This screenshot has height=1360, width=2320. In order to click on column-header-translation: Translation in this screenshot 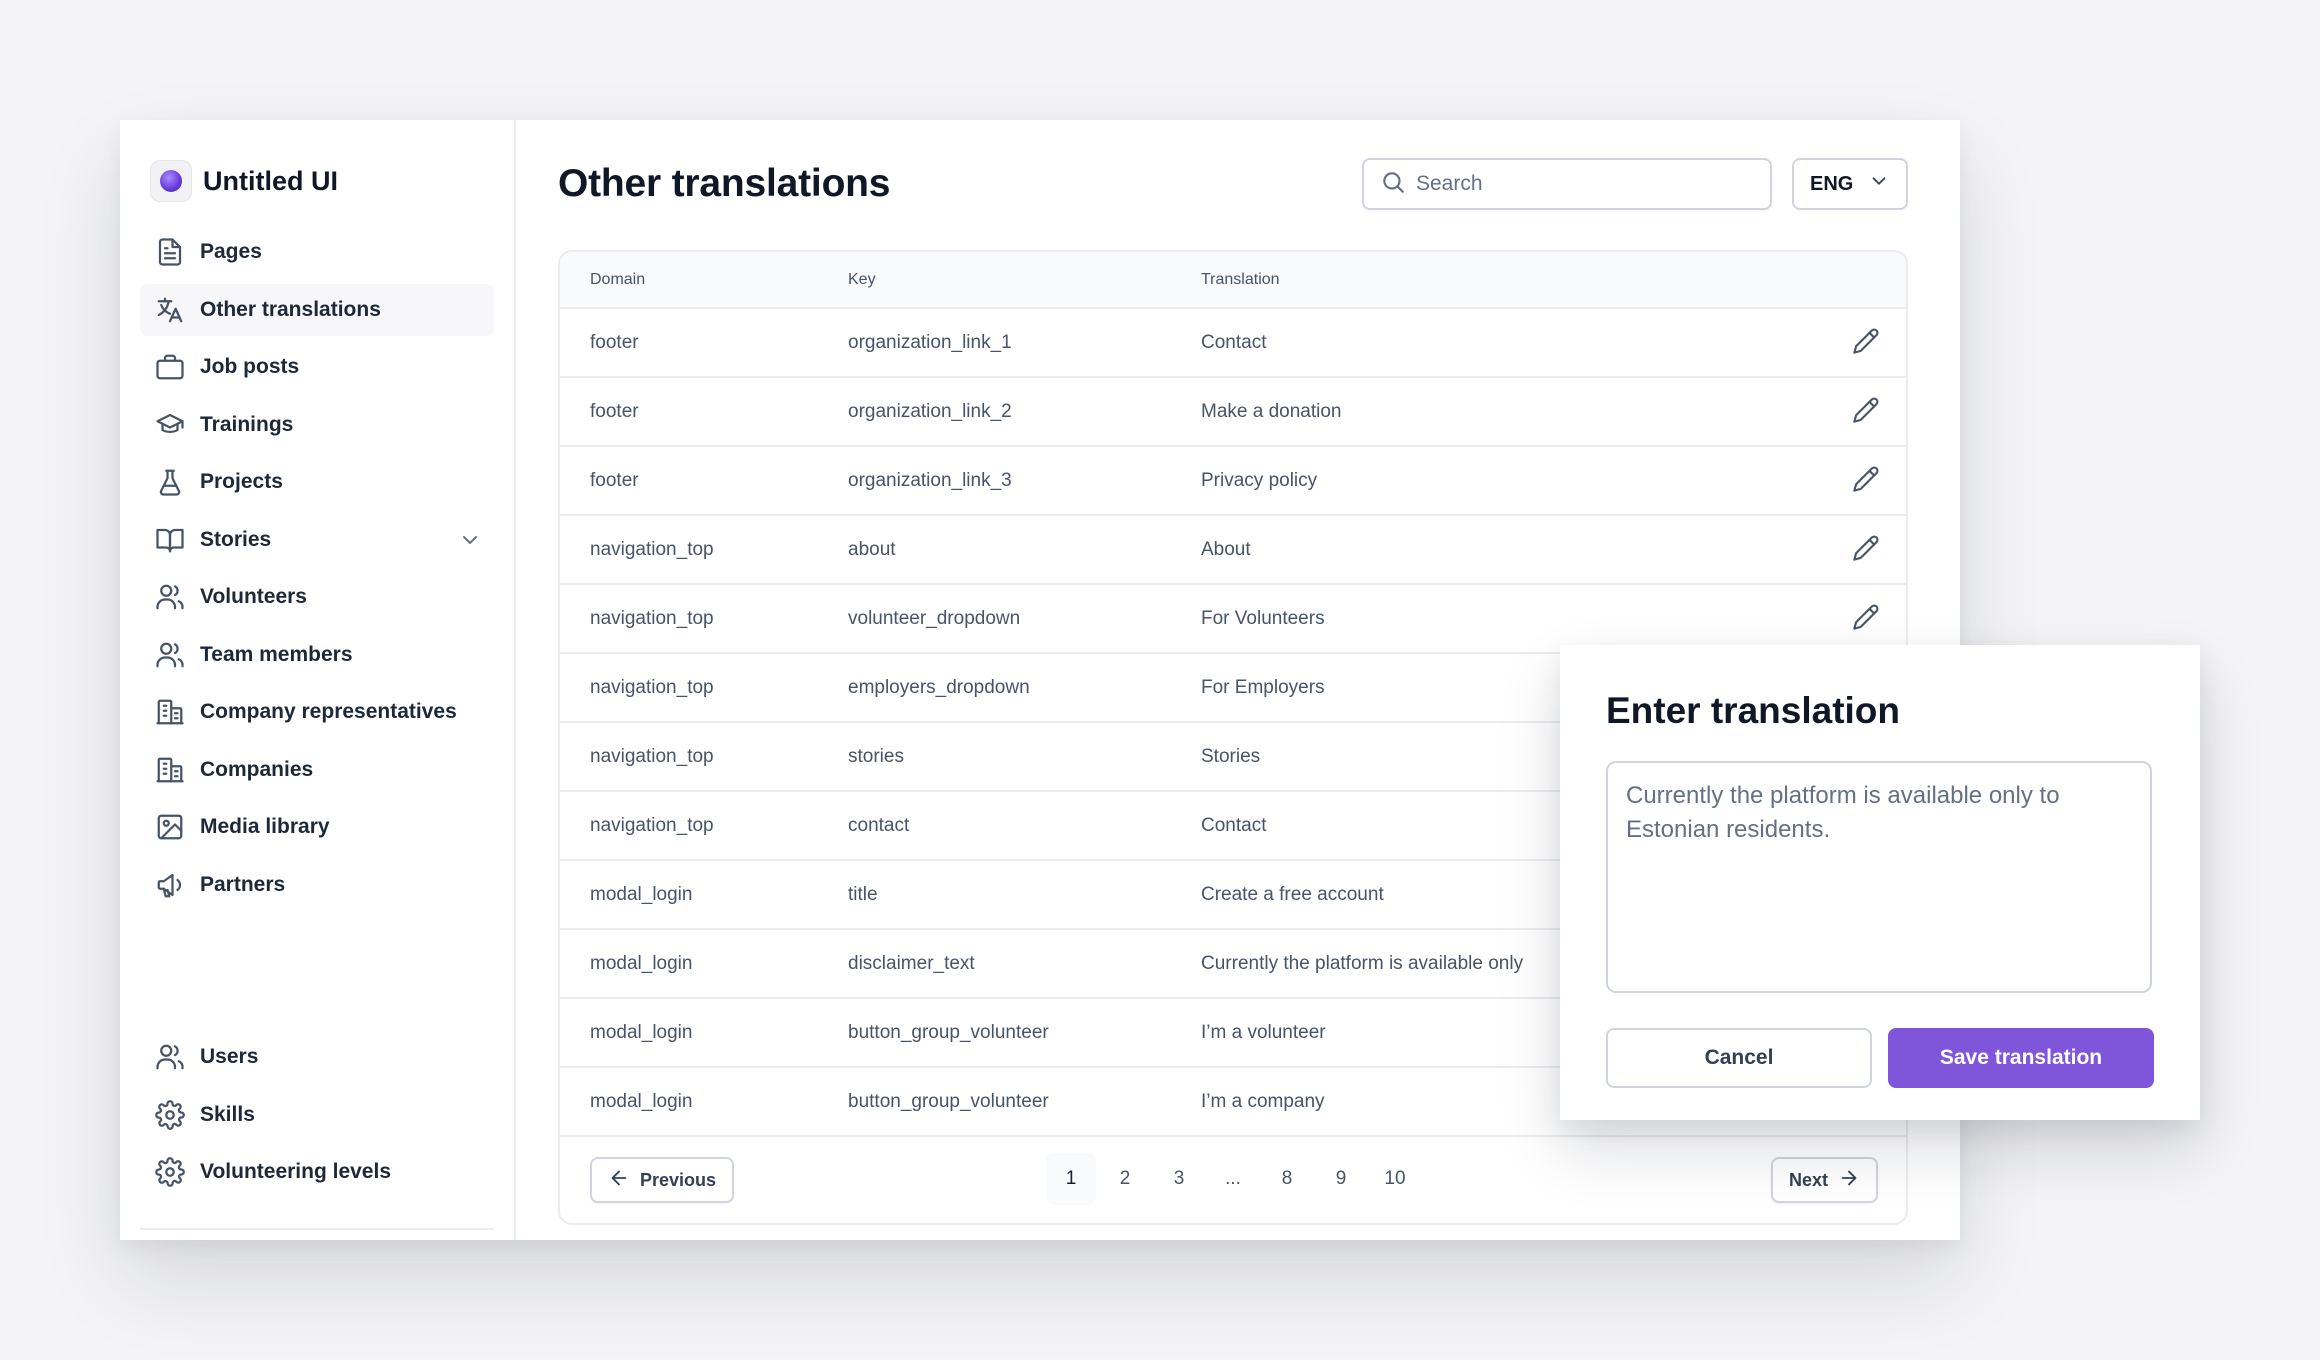, I will do `click(1513, 280)`.